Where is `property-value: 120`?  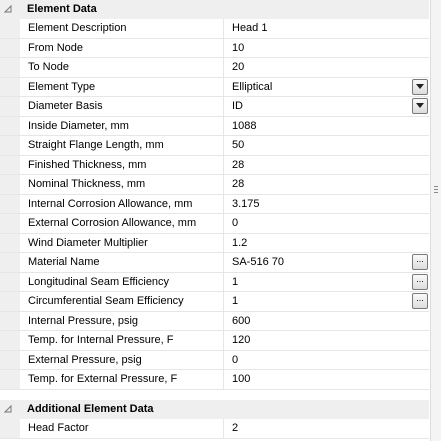 property-value: 120 is located at coordinates (241, 340).